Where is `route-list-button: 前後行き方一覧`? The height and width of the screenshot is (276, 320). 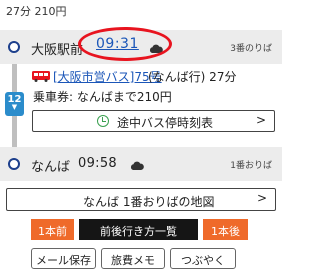
route-list-button: 前後行き方一覧 is located at coordinates (138, 229).